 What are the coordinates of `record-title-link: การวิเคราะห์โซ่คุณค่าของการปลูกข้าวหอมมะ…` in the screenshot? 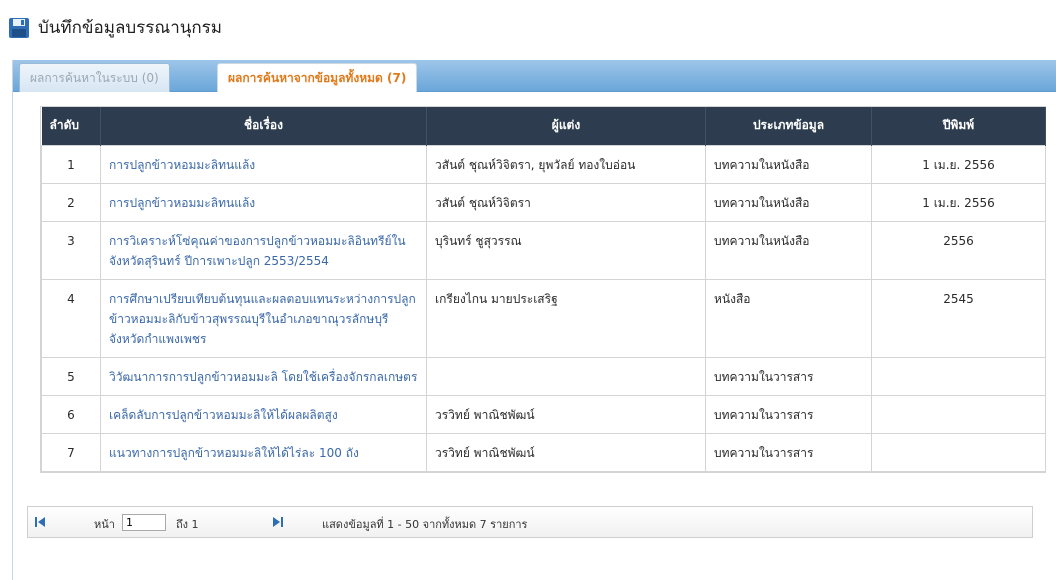 It's located at (257, 251).